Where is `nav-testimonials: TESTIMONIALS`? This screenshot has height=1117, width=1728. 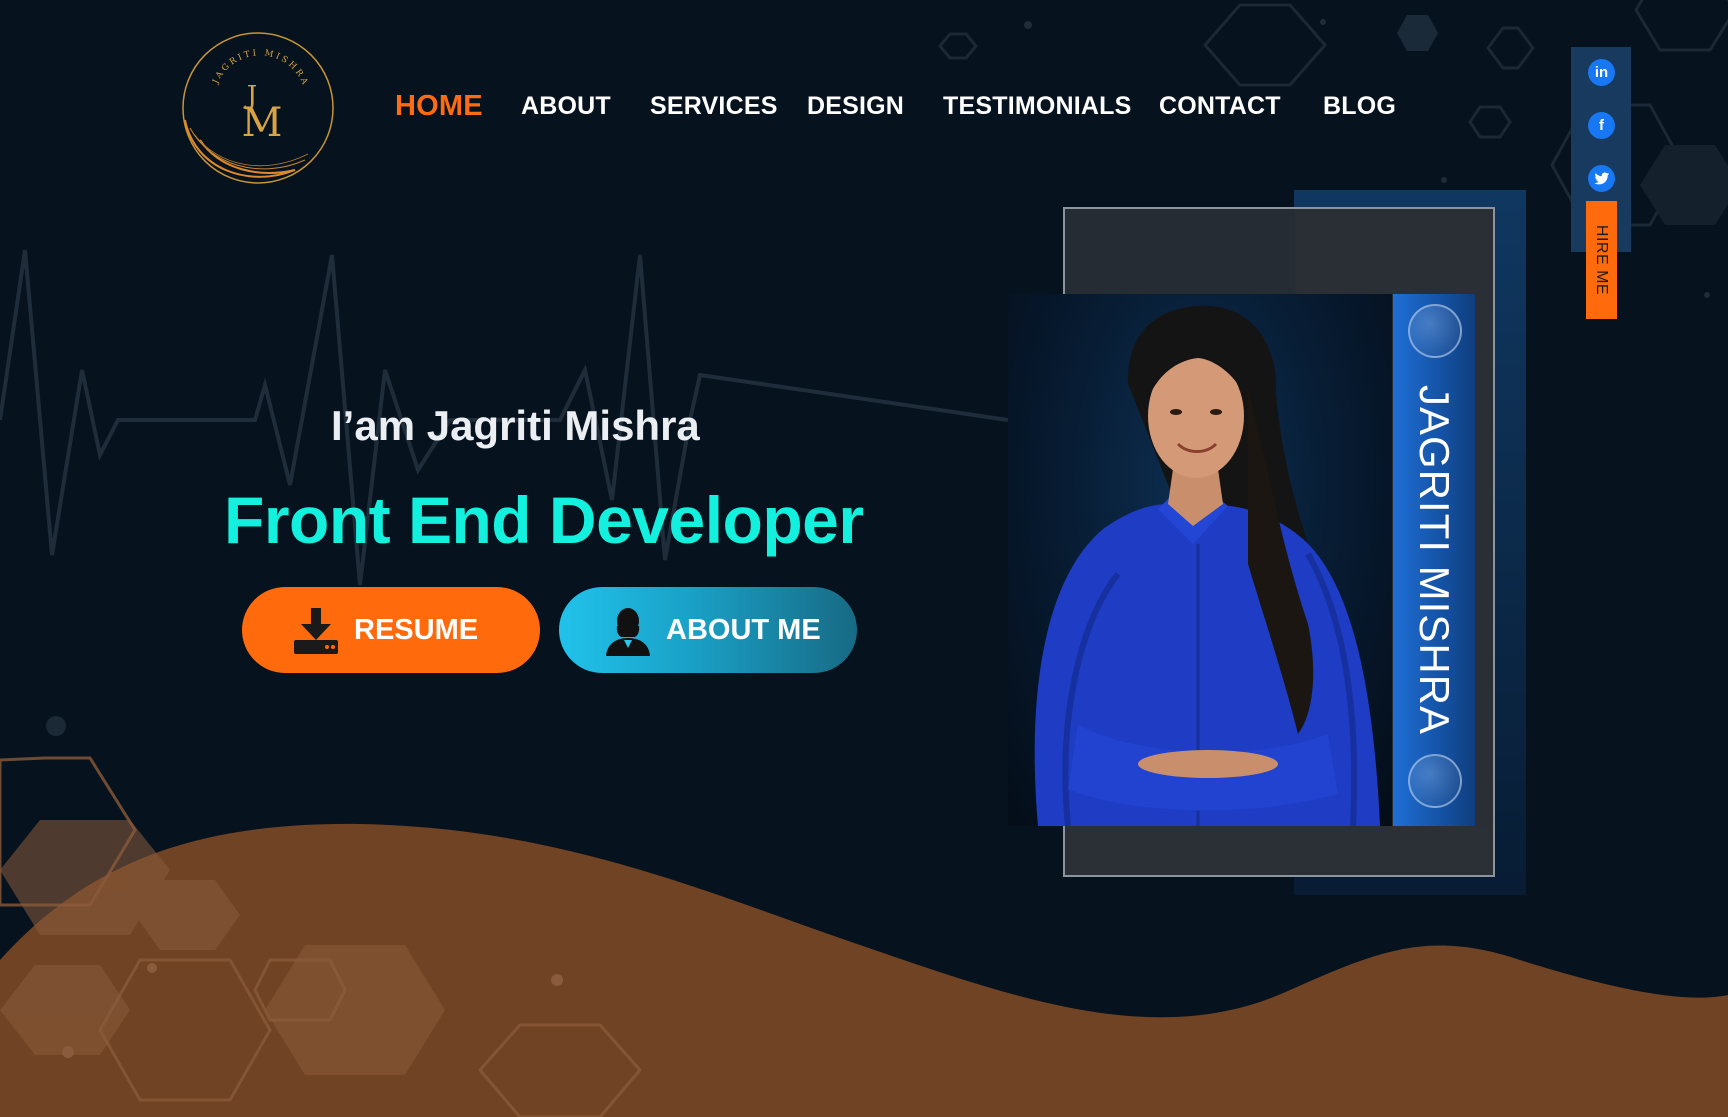 nav-testimonials: TESTIMONIALS is located at coordinates (1037, 106).